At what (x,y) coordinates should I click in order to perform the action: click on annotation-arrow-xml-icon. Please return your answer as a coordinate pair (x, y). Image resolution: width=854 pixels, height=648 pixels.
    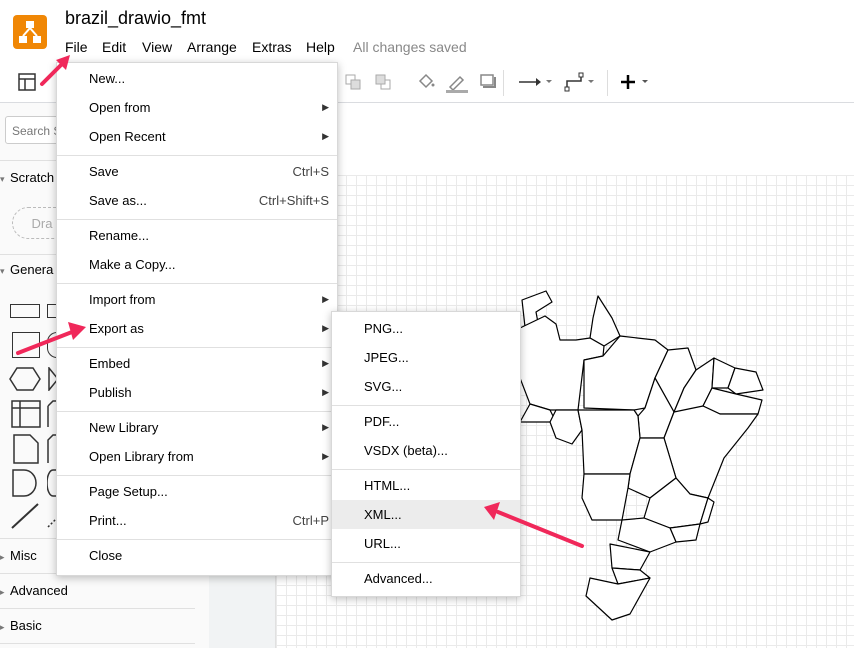
    Looking at the image, I should click on (534, 525).